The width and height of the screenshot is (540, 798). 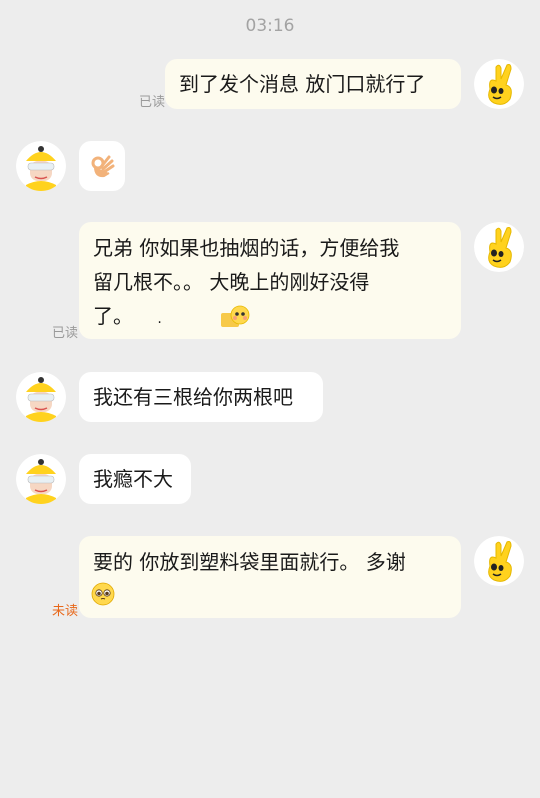 I want to click on message-bubble-incoming: 我还有三根给你两根吧, so click(x=201, y=397).